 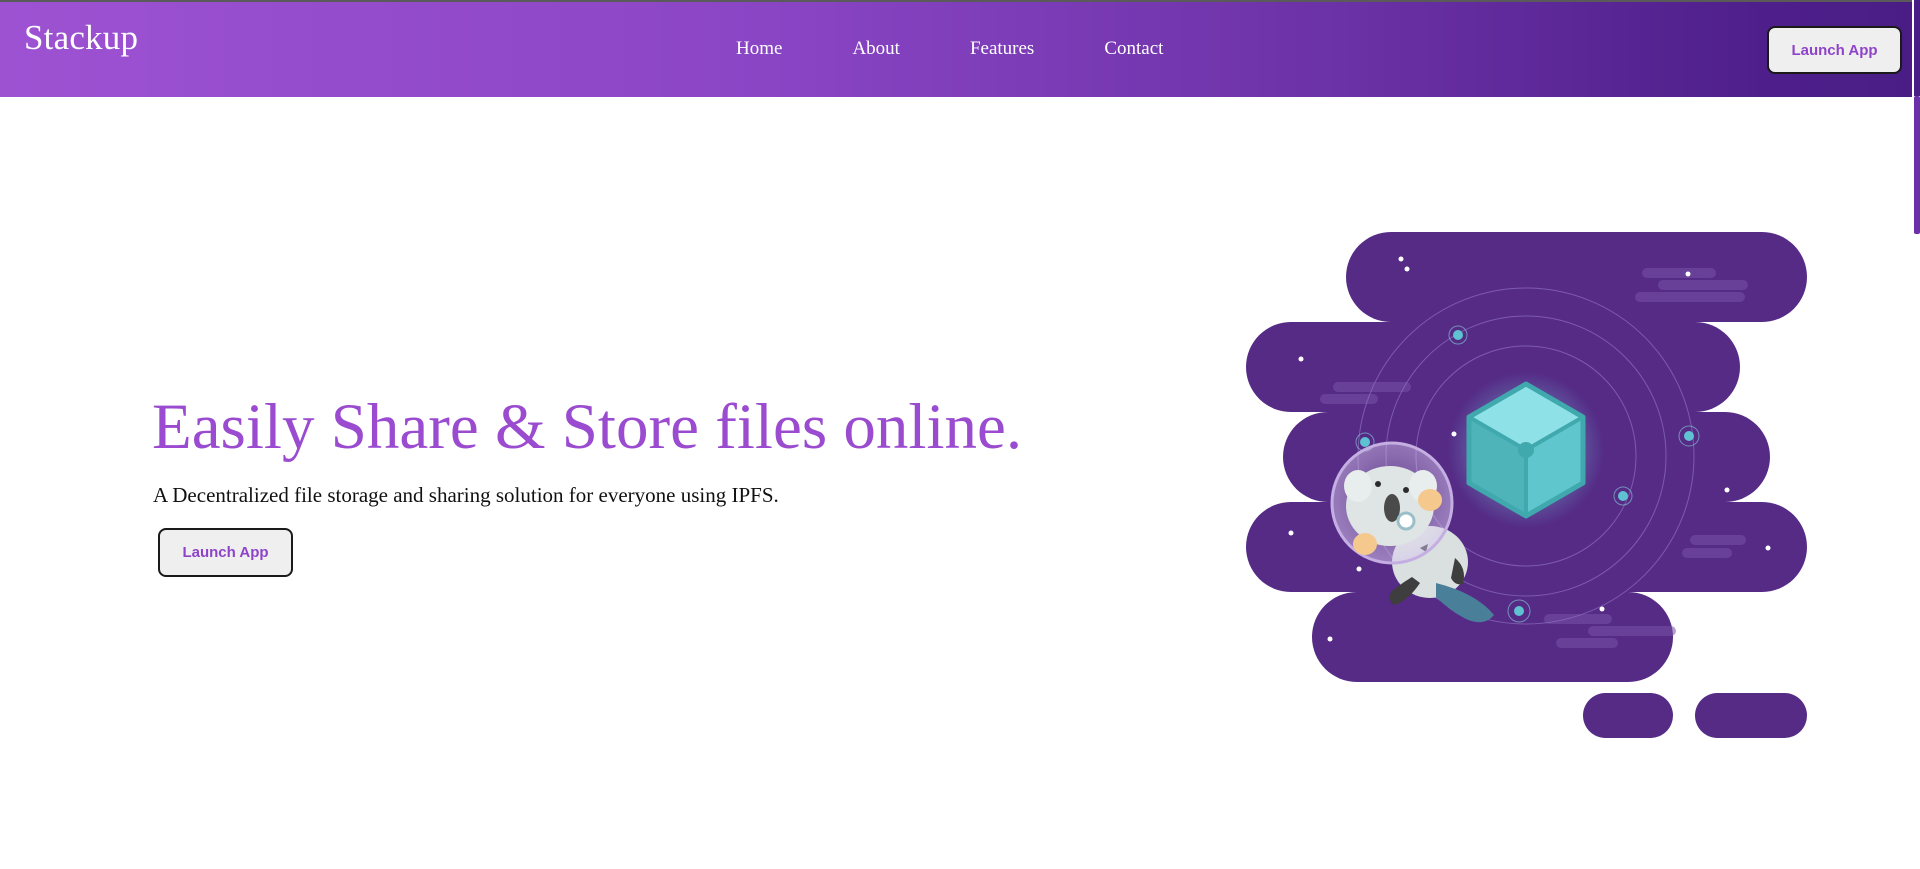 What do you see at coordinates (1917, 48) in the screenshot?
I see `scrollbar-top` at bounding box center [1917, 48].